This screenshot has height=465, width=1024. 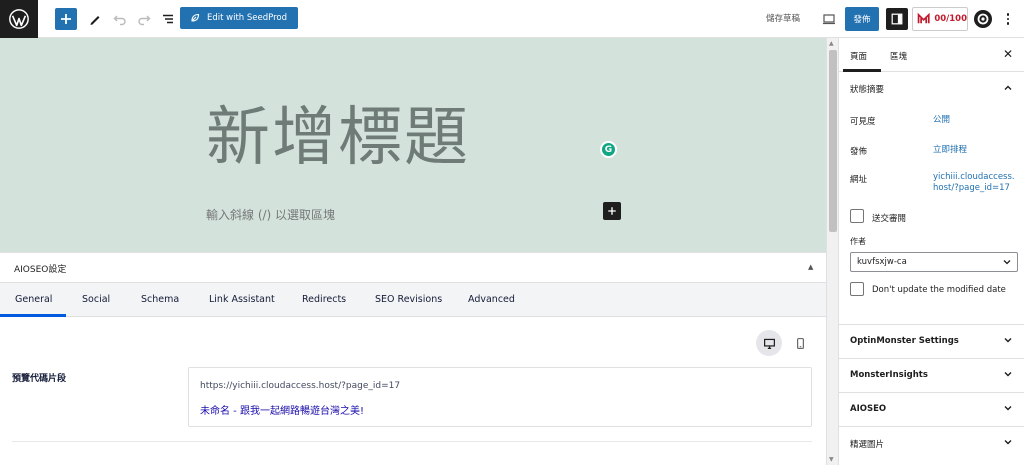 I want to click on redo-button, so click(x=144, y=19).